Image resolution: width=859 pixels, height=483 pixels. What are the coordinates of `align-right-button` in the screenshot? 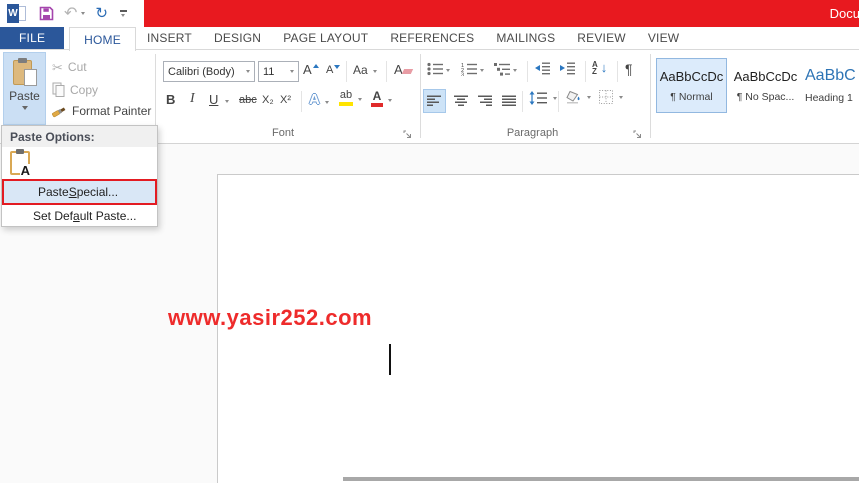 It's located at (485, 101).